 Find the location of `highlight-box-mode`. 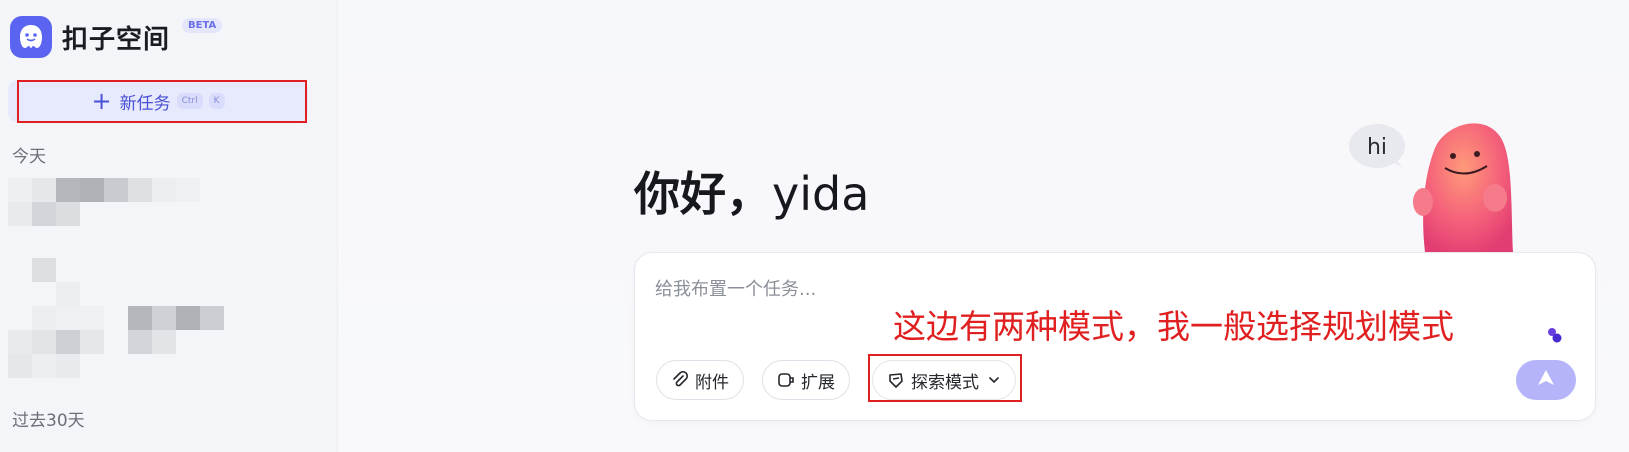

highlight-box-mode is located at coordinates (945, 378).